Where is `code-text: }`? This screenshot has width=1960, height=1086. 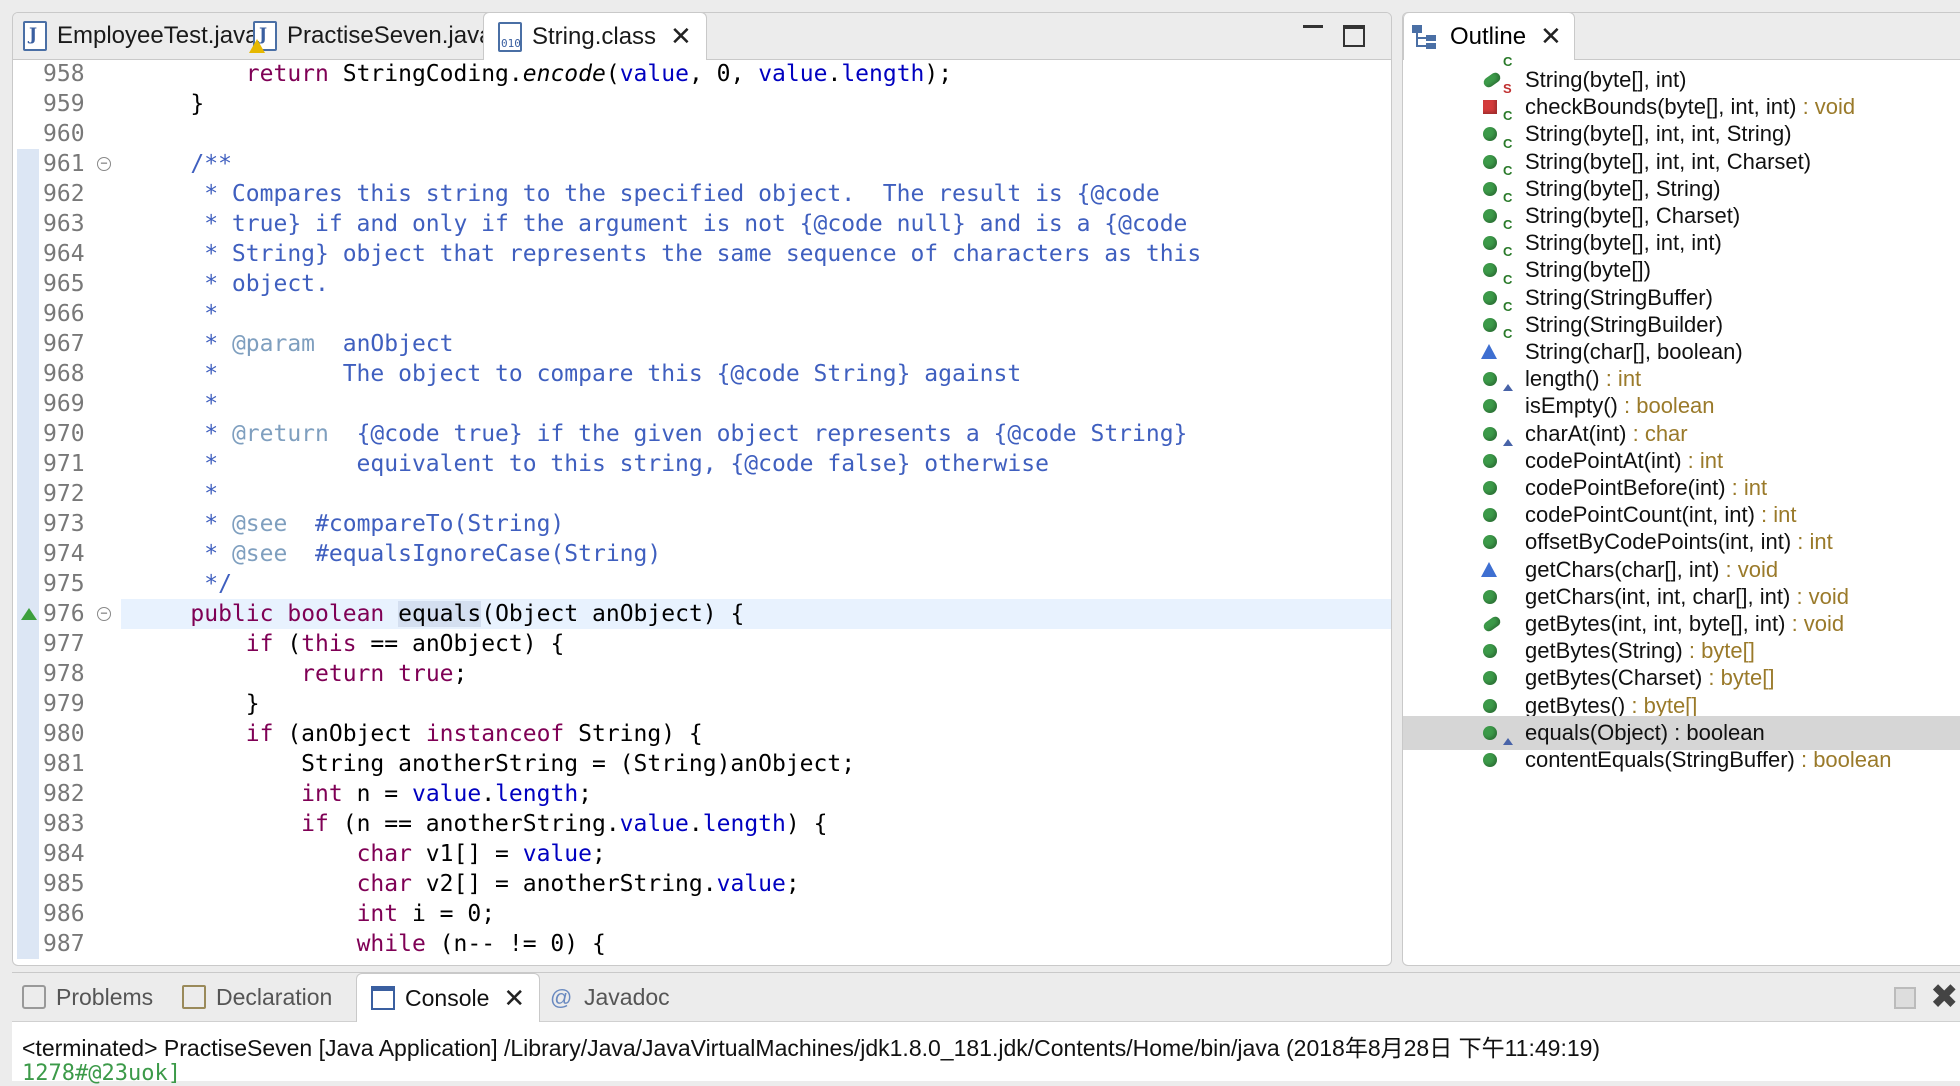 code-text: } is located at coordinates (197, 704).